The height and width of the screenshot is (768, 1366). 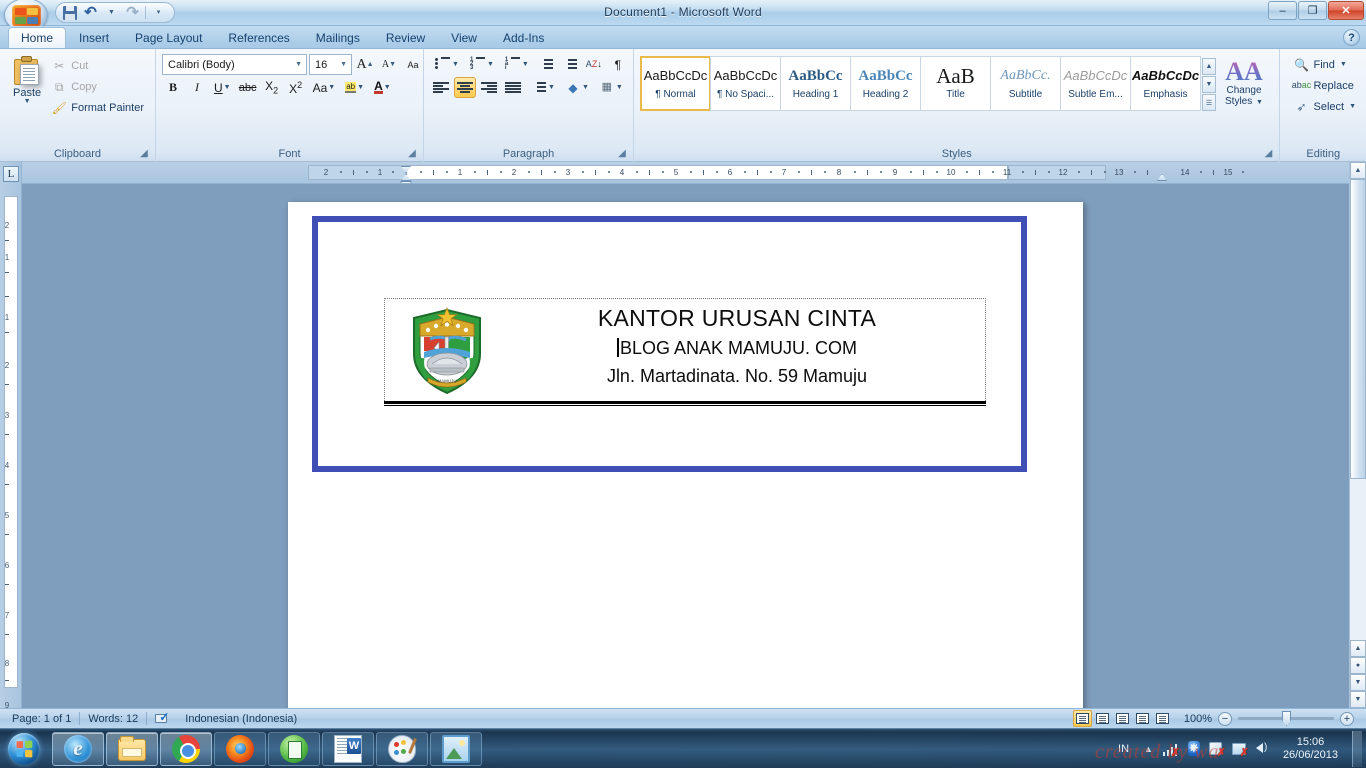 What do you see at coordinates (406, 169) in the screenshot?
I see `first-line-indent-marker` at bounding box center [406, 169].